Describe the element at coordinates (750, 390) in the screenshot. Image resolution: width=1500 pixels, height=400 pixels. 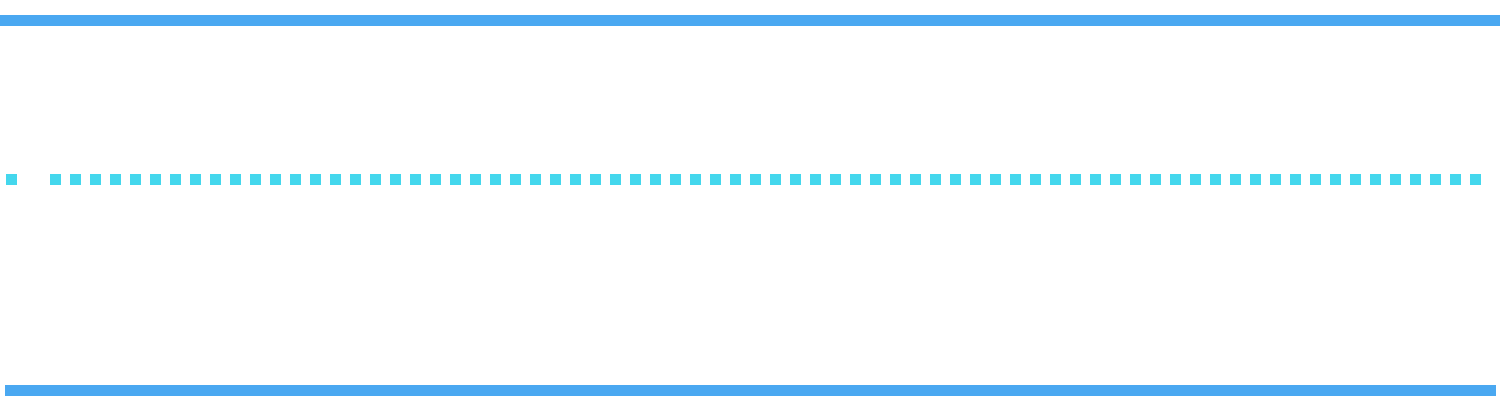
I see `bottom-divider-line` at that location.